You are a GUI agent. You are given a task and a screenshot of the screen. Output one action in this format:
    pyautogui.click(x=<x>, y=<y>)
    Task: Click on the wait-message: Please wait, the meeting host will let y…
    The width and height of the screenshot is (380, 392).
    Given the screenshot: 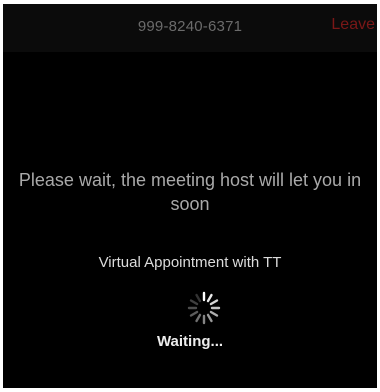 What is the action you would take?
    pyautogui.click(x=190, y=192)
    